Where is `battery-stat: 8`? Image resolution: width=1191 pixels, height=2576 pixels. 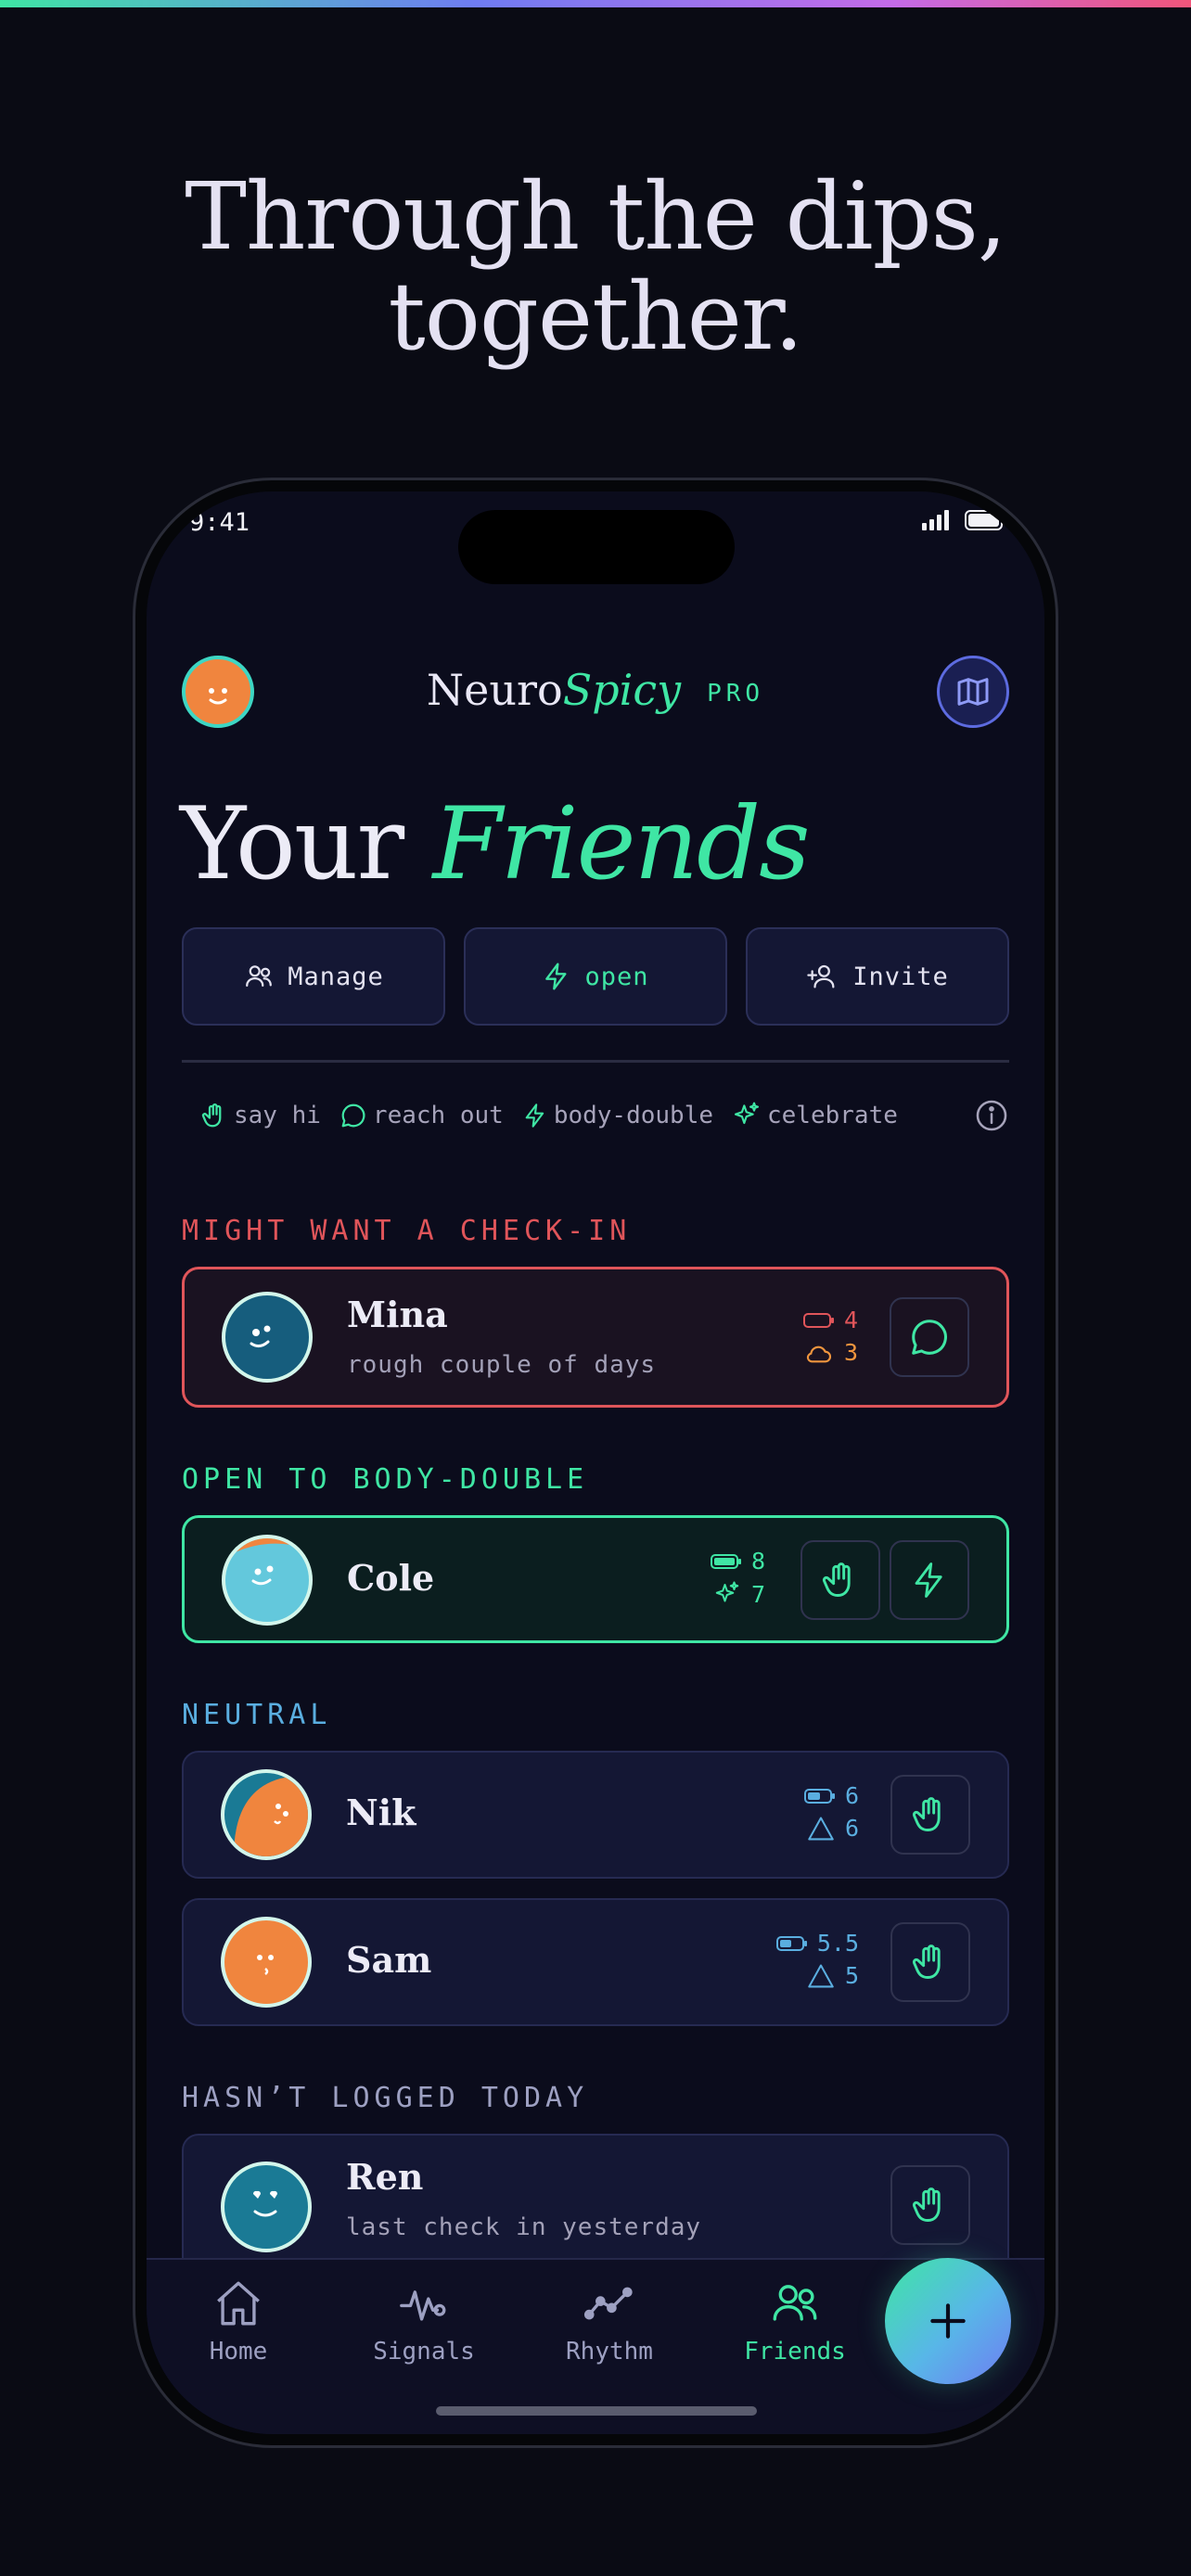
battery-stat: 8 is located at coordinates (738, 1561).